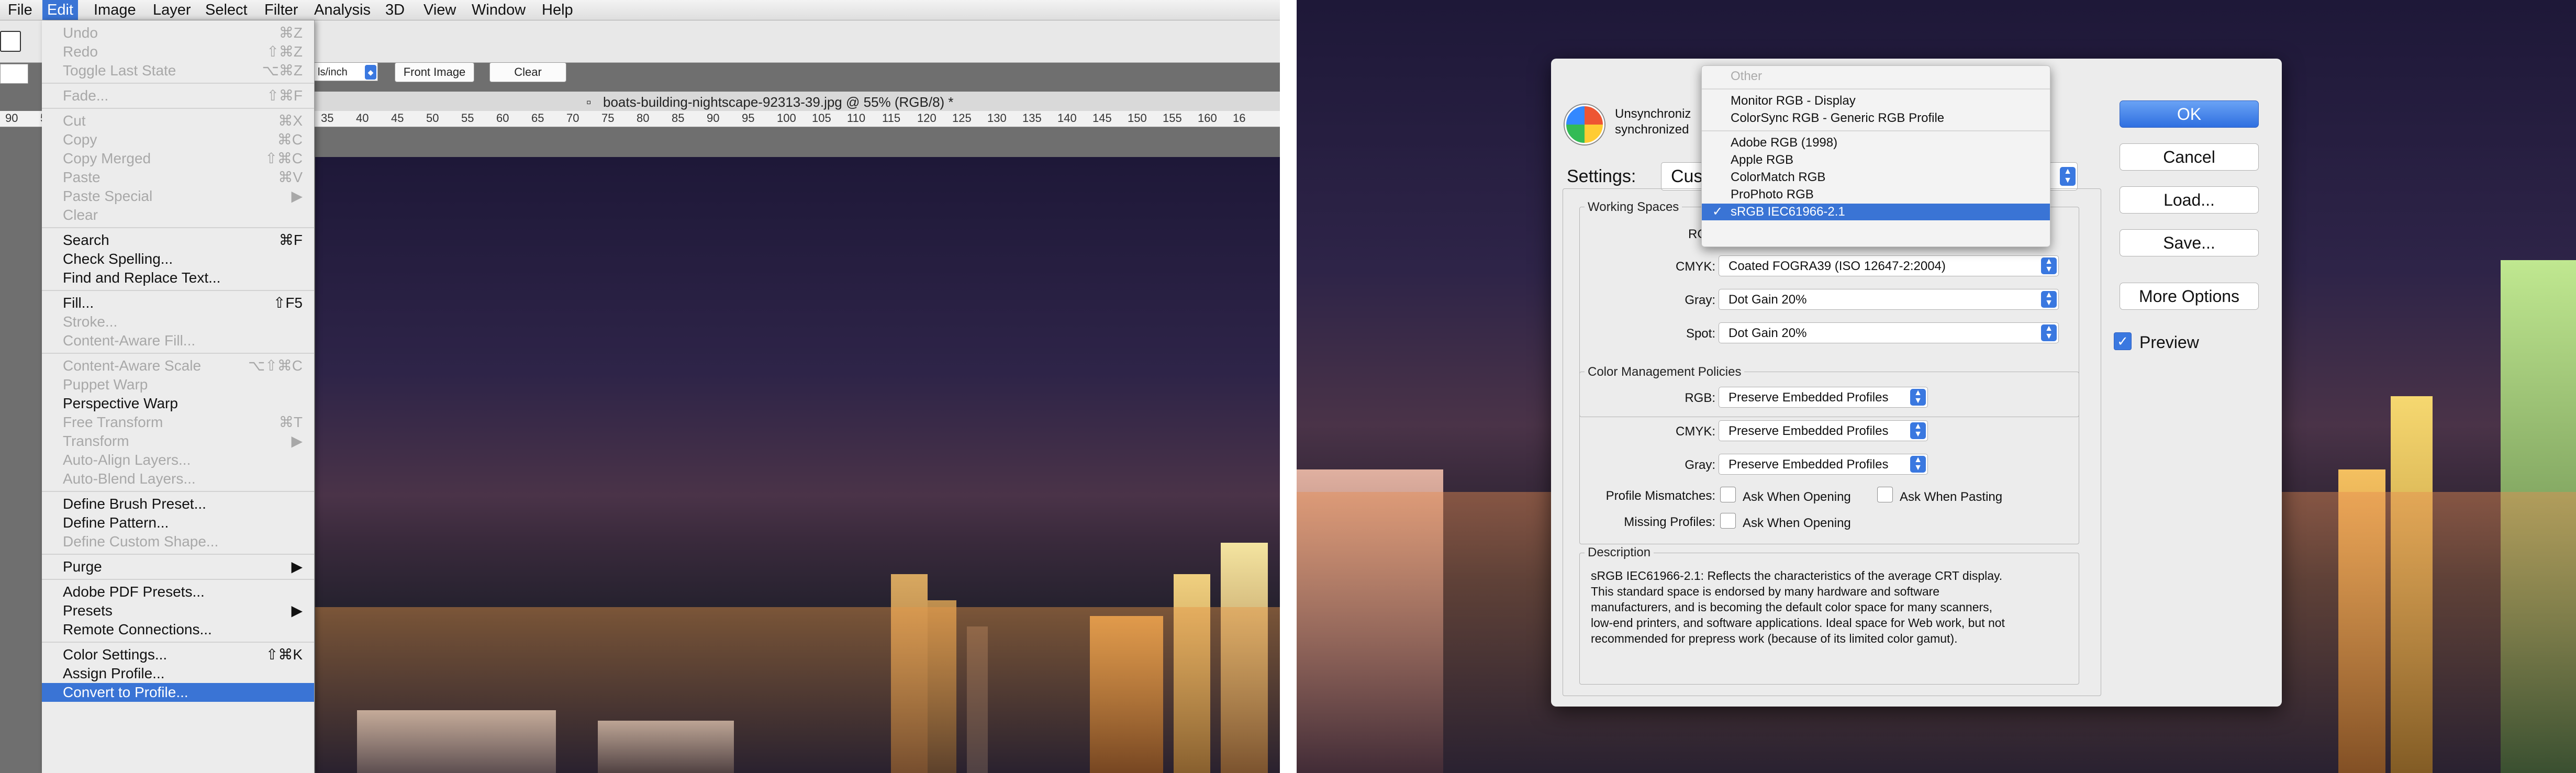 The image size is (2576, 773). Describe the element at coordinates (2189, 296) in the screenshot. I see `more-options-button: More Options` at that location.